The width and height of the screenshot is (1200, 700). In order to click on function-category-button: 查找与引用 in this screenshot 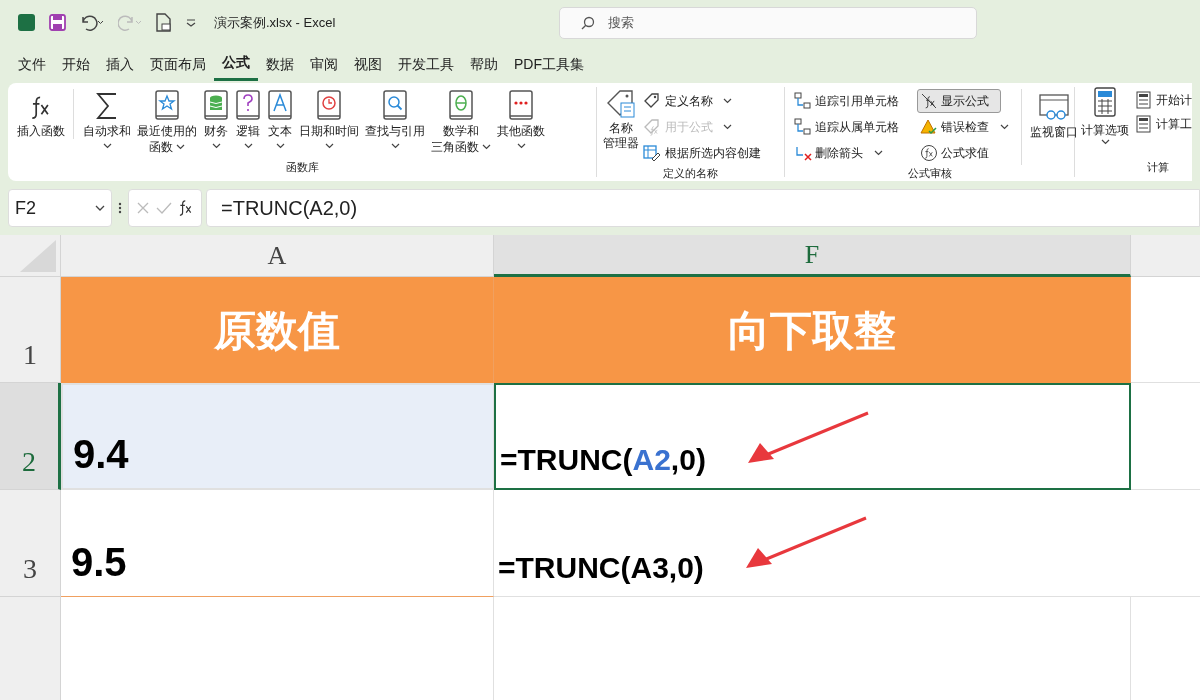, I will do `click(395, 121)`.